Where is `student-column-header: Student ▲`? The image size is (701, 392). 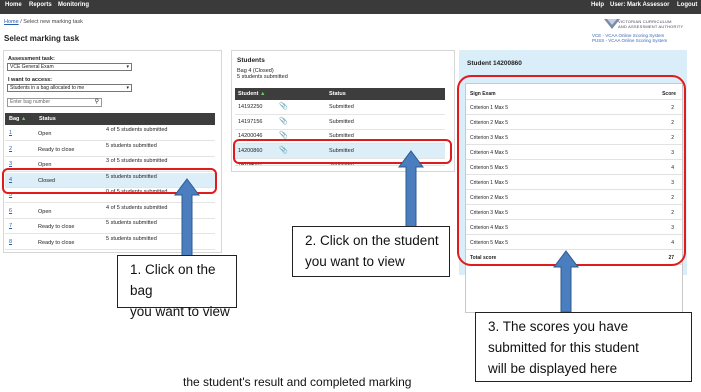 student-column-header: Student ▲ is located at coordinates (251, 94).